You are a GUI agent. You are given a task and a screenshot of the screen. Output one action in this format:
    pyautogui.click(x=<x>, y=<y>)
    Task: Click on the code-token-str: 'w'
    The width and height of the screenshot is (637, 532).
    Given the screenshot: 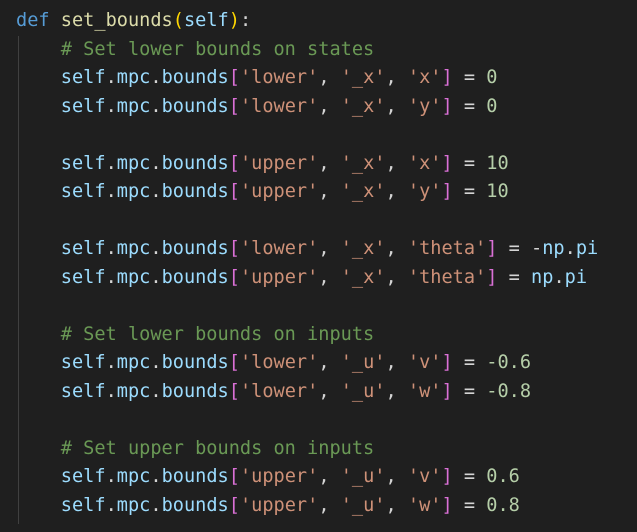 What is the action you would take?
    pyautogui.click(x=424, y=391)
    